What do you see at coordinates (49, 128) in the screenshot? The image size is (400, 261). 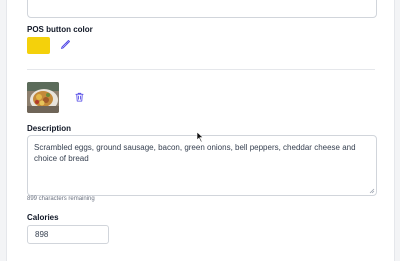 I see `description-label: Description` at bounding box center [49, 128].